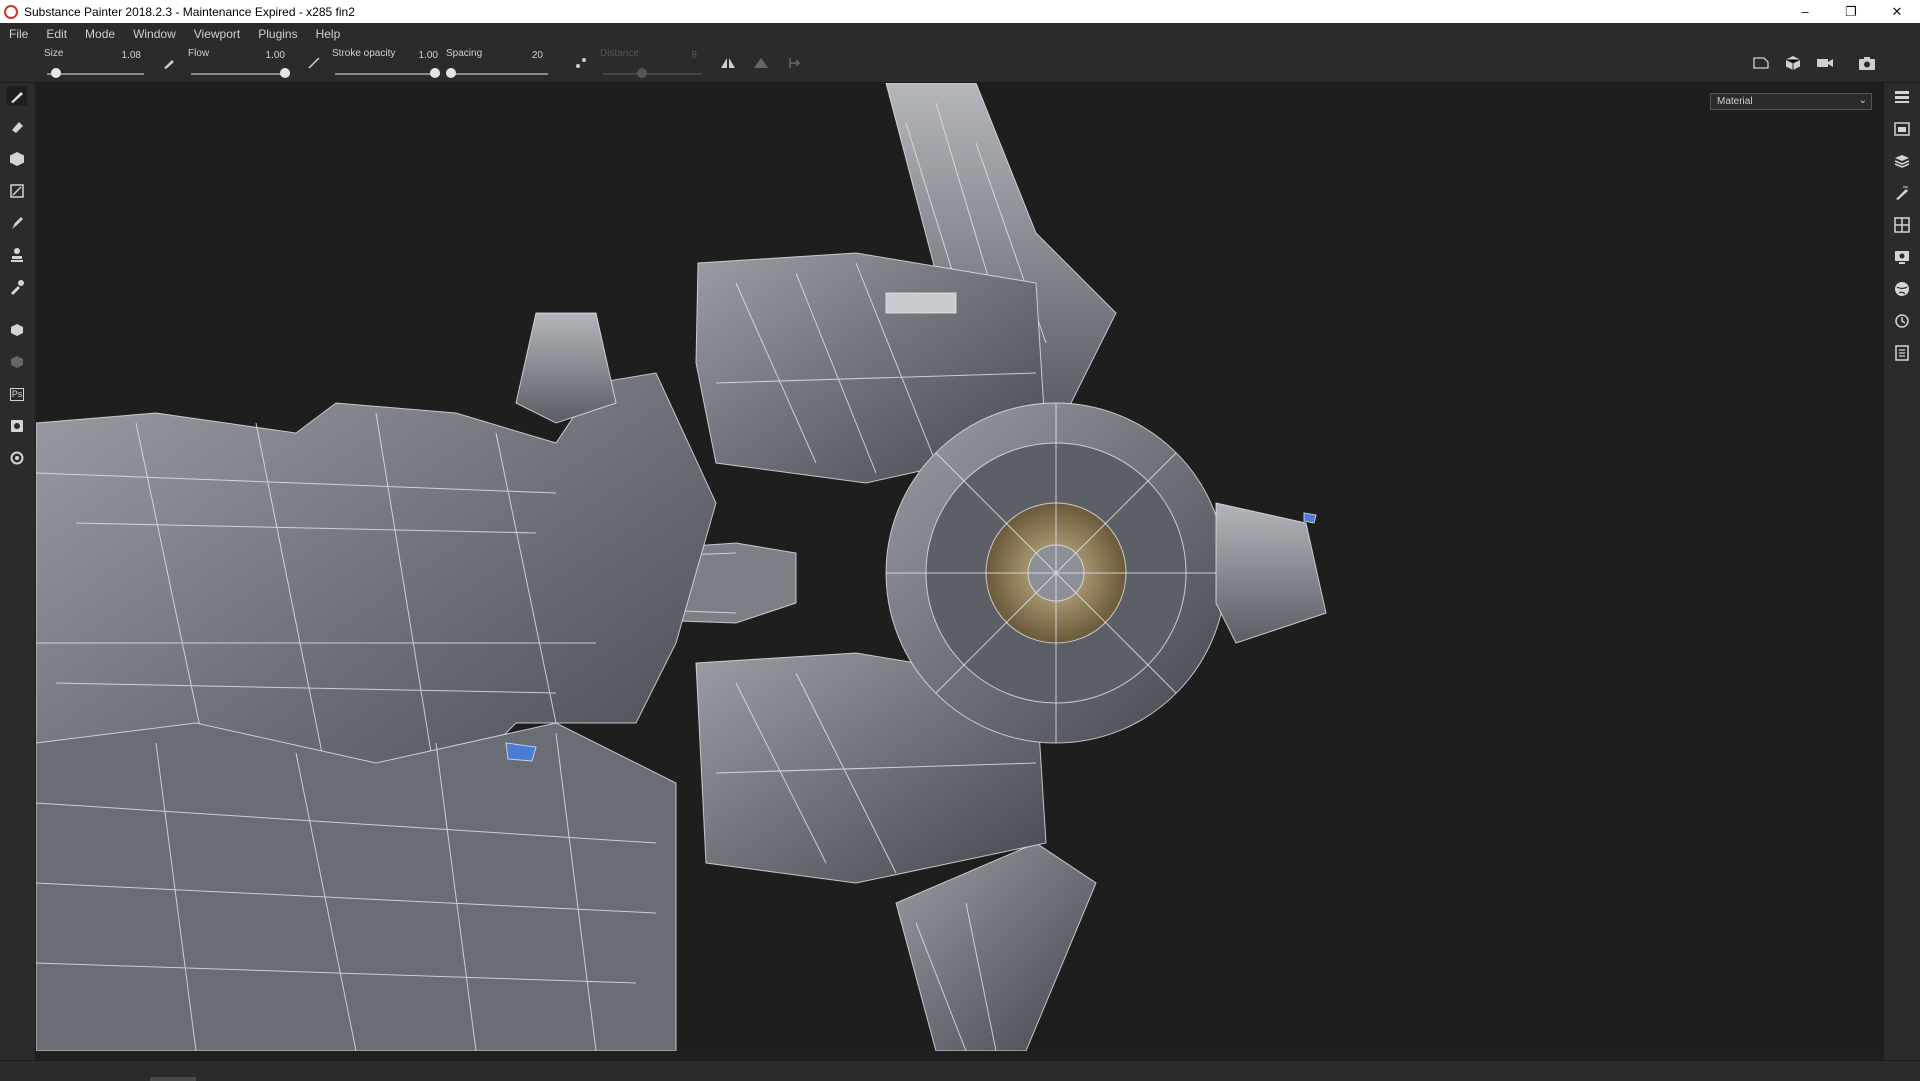 The image size is (1920, 1081). What do you see at coordinates (451, 73) in the screenshot?
I see `spacing-handle` at bounding box center [451, 73].